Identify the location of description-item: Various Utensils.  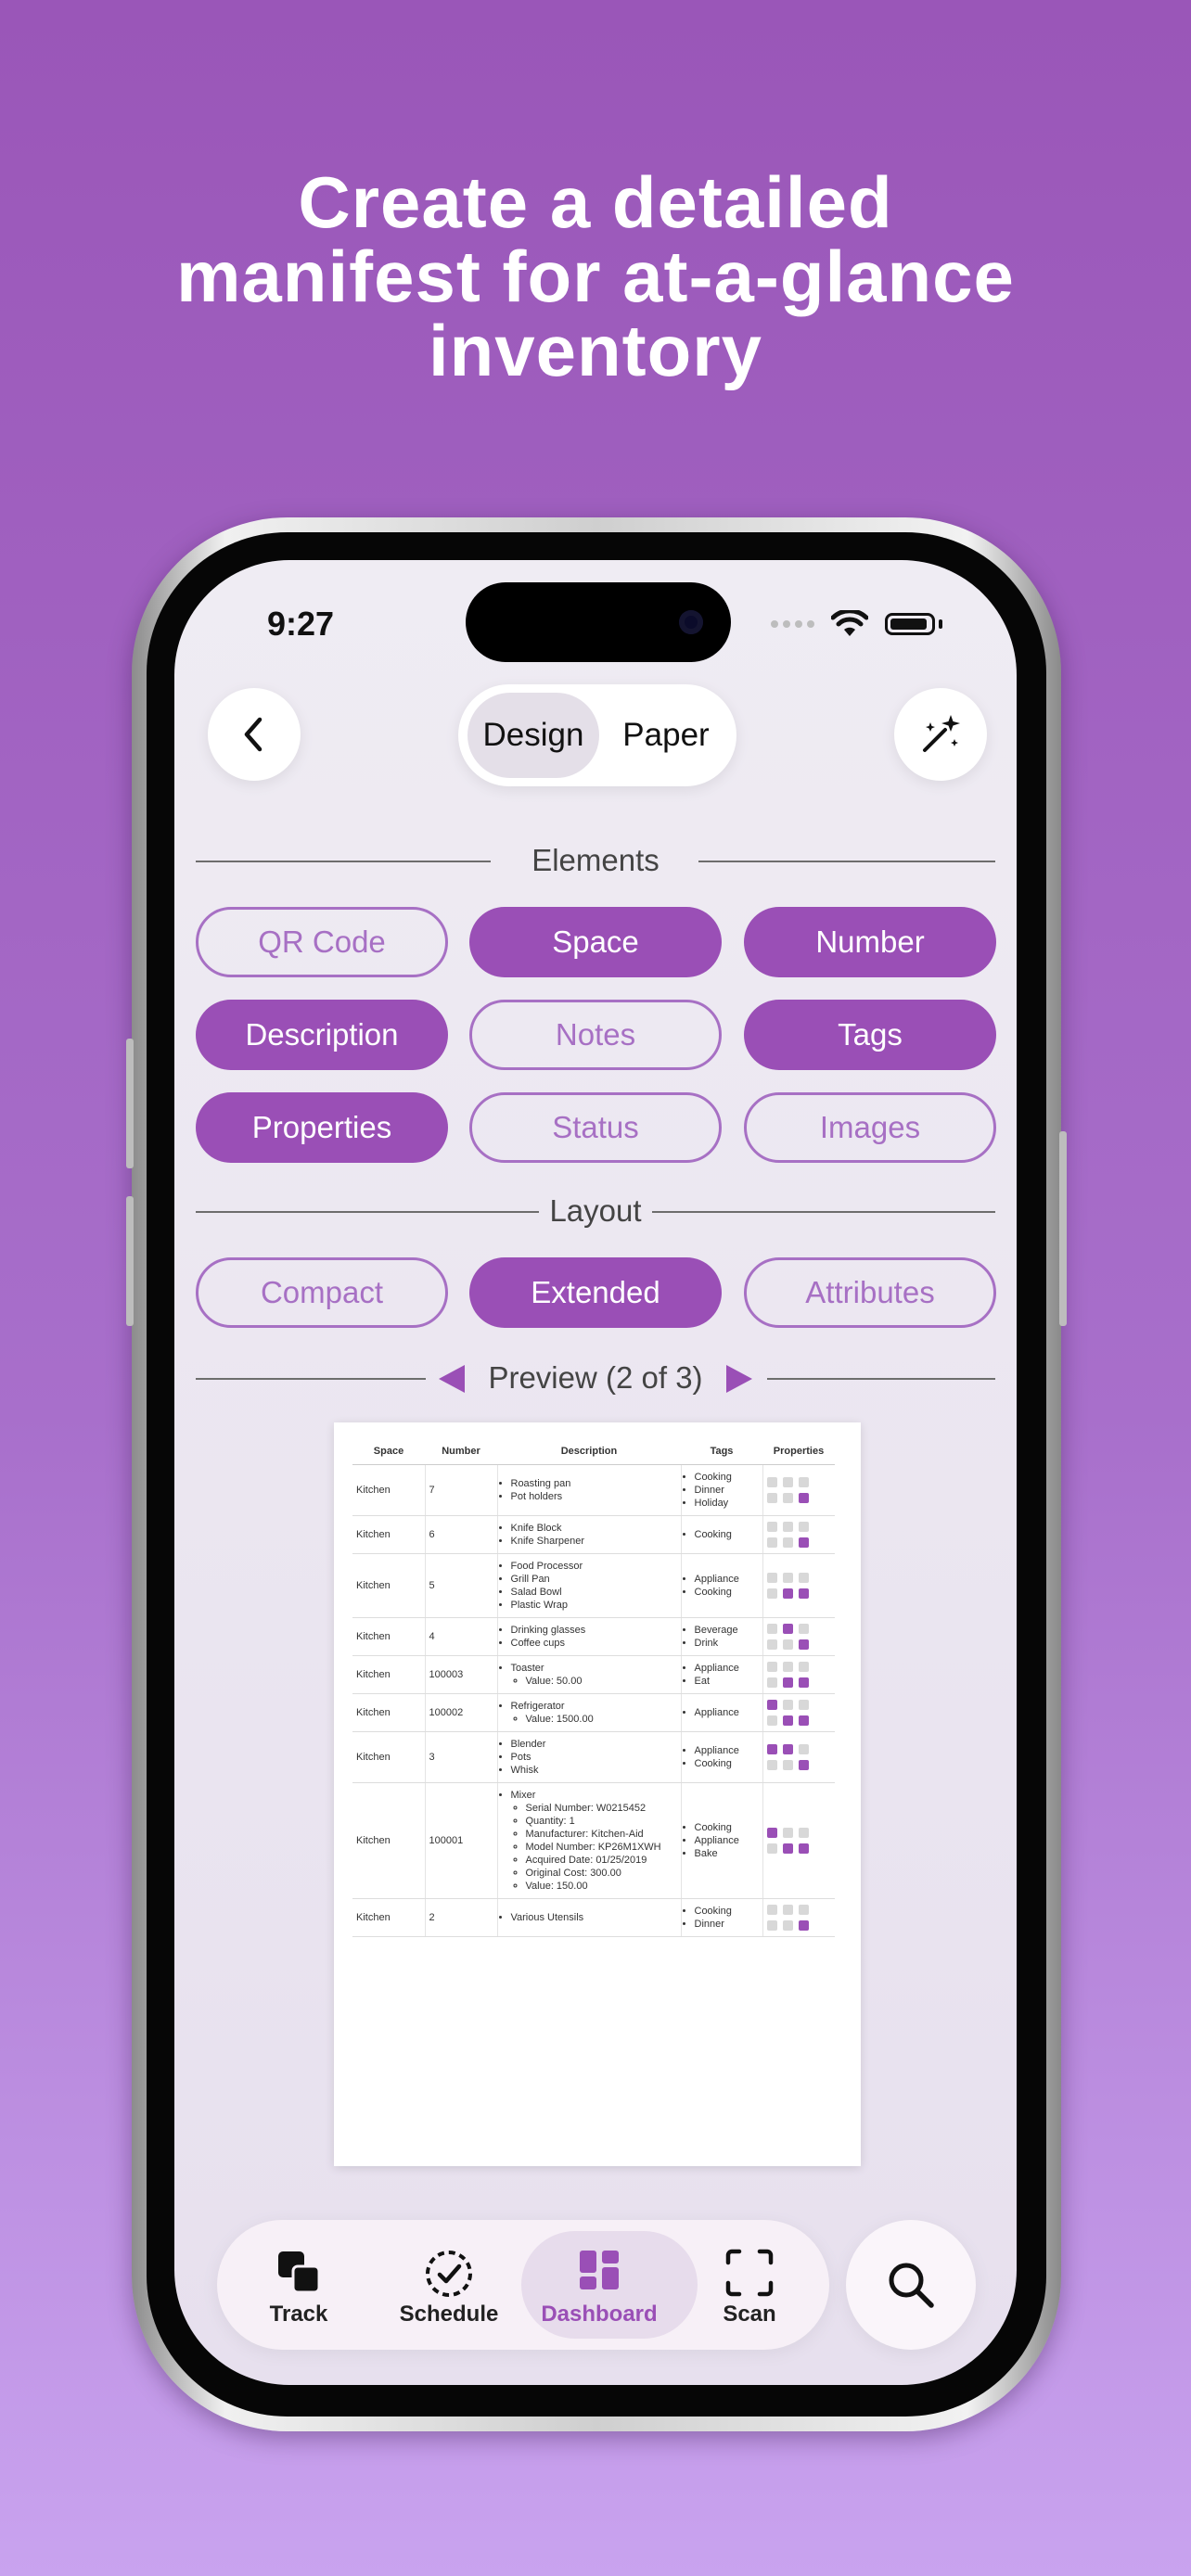
(594, 1917).